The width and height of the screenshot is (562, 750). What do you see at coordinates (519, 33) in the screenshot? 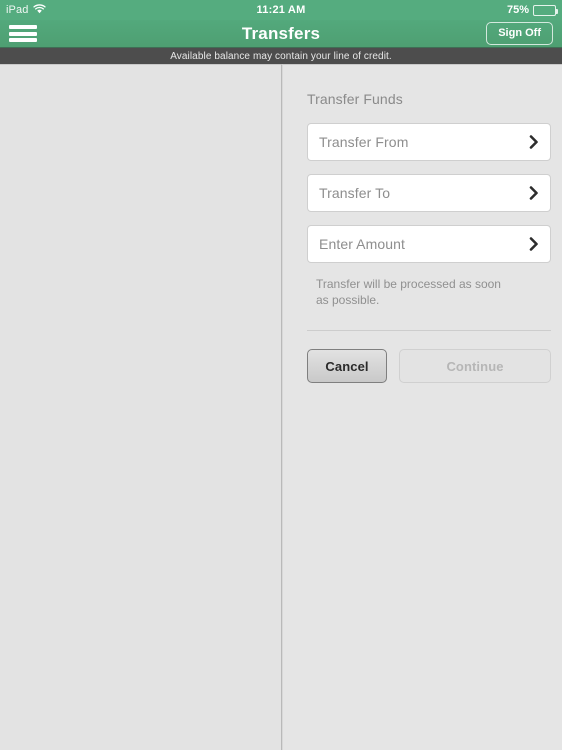
I see `sign-off-button: Sign Off` at bounding box center [519, 33].